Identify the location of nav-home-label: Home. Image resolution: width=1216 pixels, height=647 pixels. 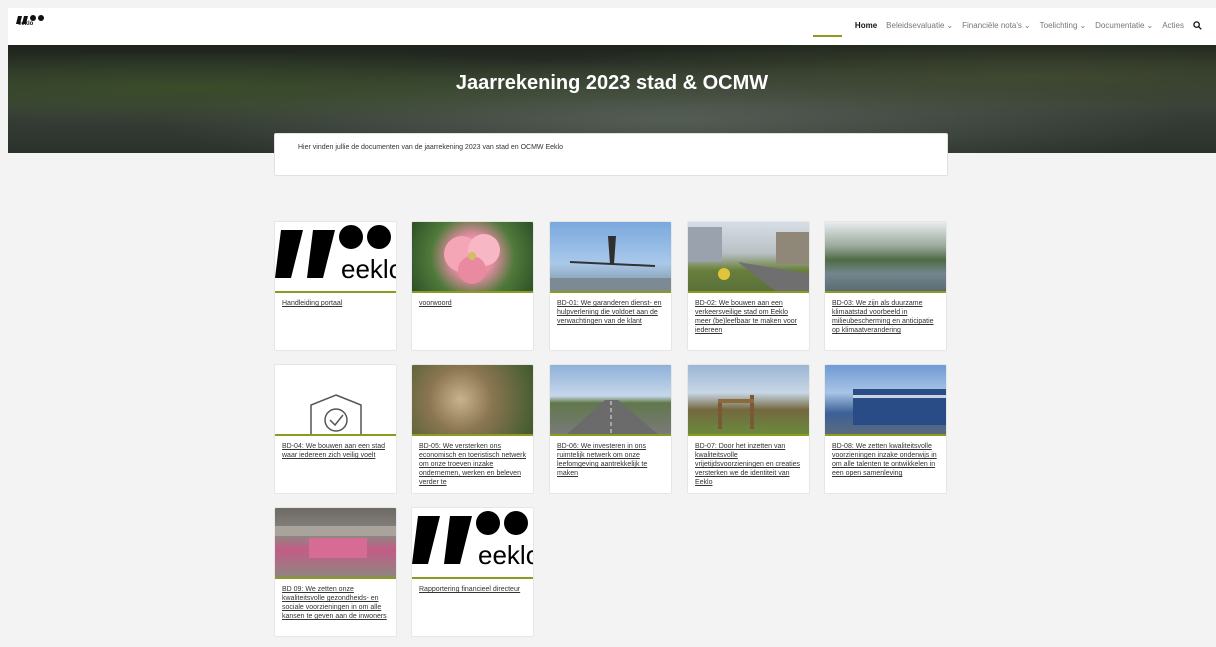
(866, 25).